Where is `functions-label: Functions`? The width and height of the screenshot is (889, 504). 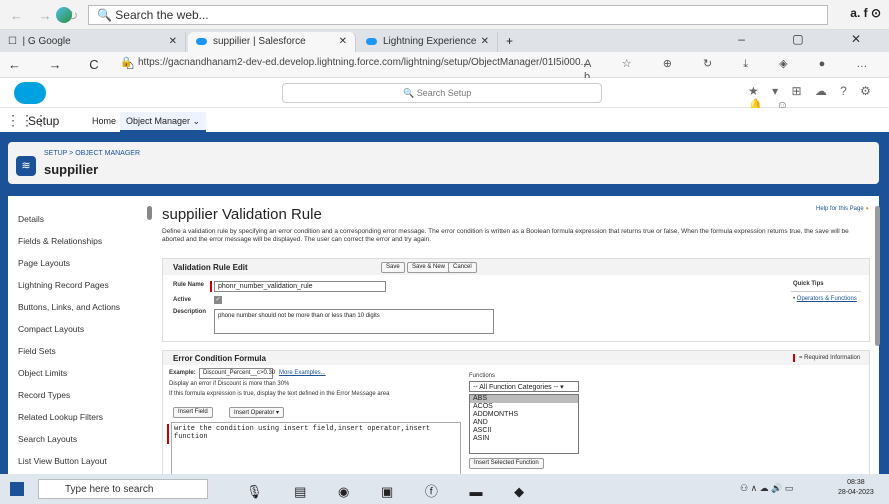 functions-label: Functions is located at coordinates (482, 376).